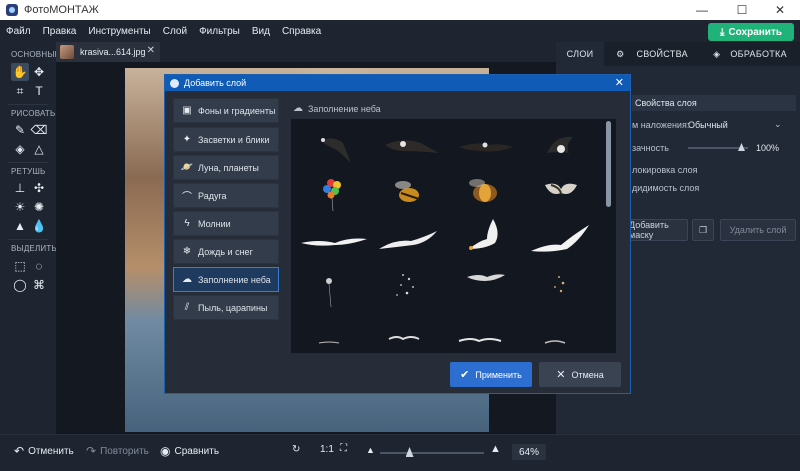 Image resolution: width=800 pixels, height=471 pixels. Describe the element at coordinates (28, 104) in the screenshot. I see `toolbox-divider` at that location.